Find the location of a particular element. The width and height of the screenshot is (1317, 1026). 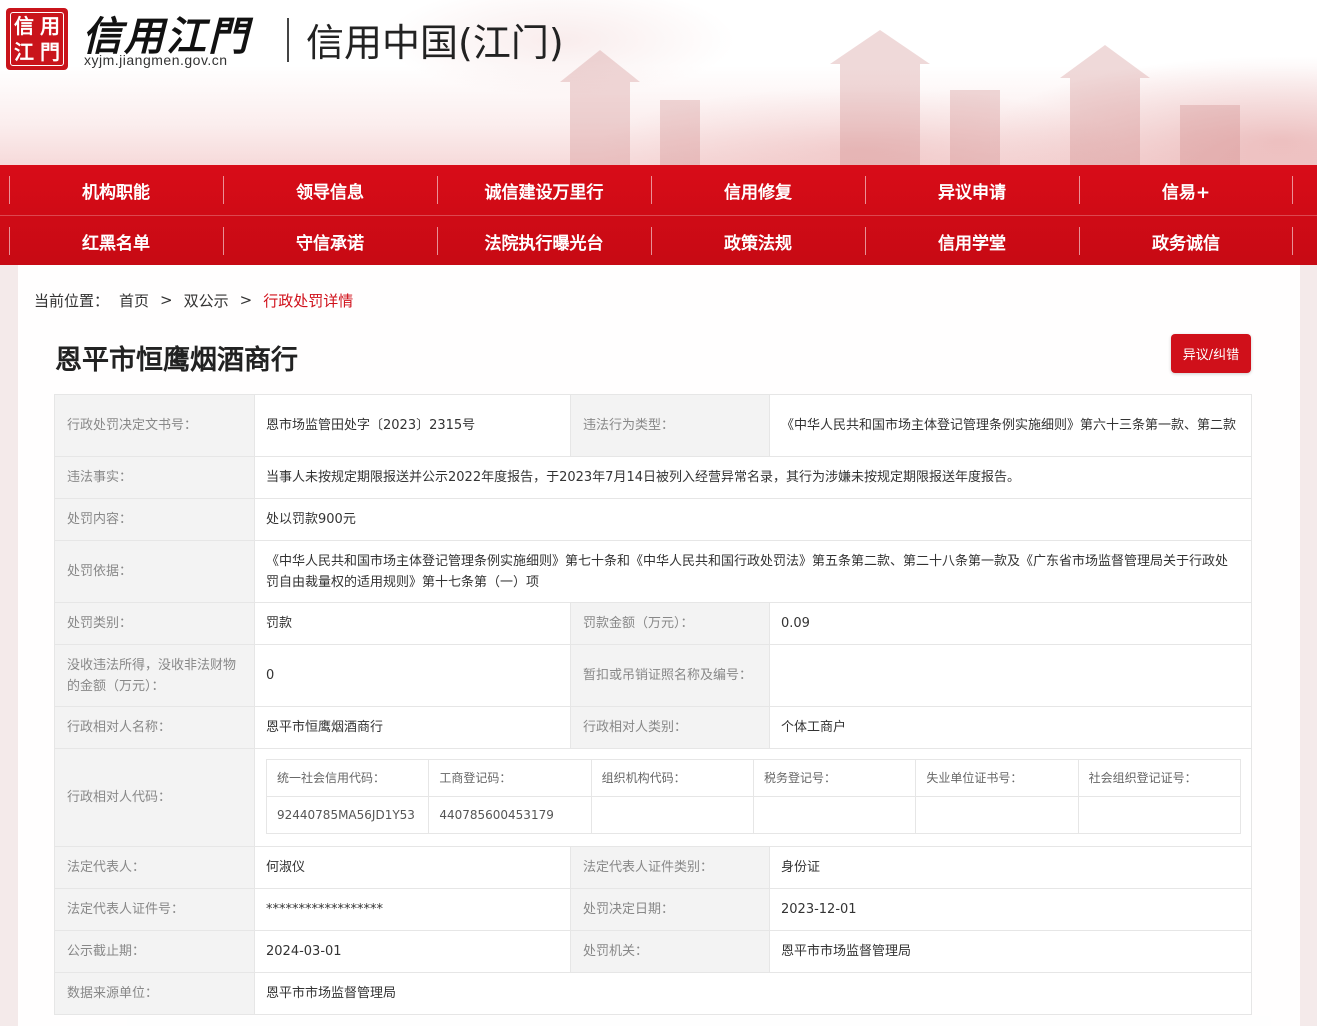

license-revocation-value is located at coordinates (1010, 675).